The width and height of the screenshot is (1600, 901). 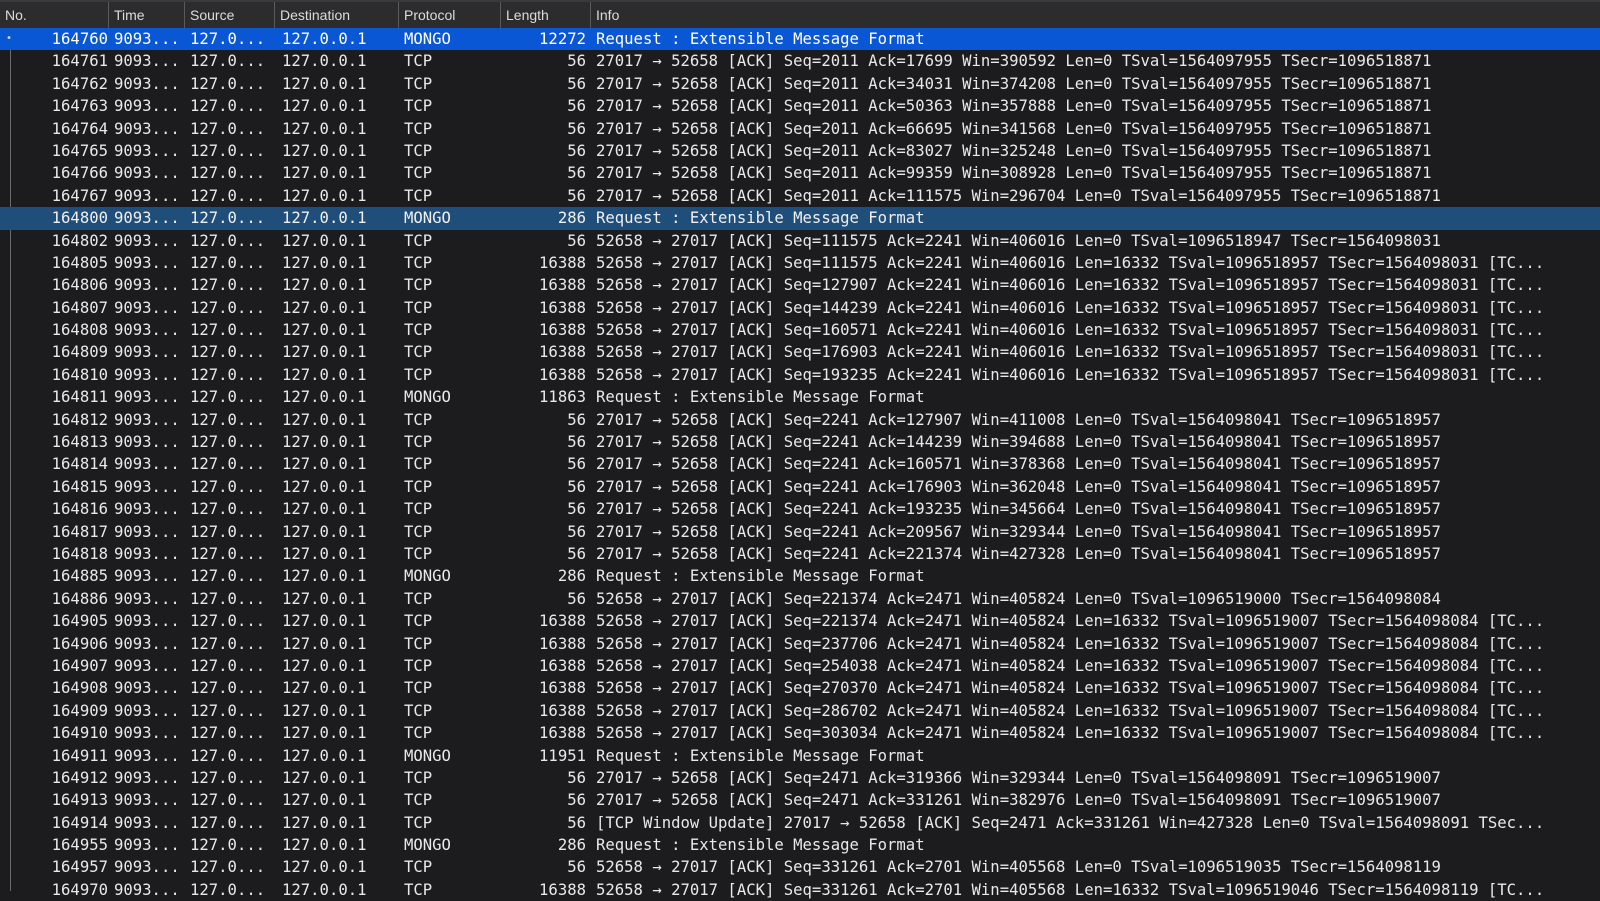 What do you see at coordinates (79, 397) in the screenshot?
I see `packet-number: 164811` at bounding box center [79, 397].